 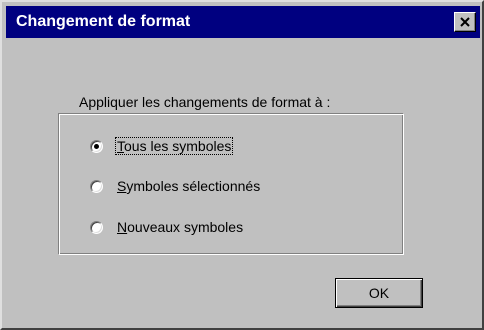 I want to click on radio-all-symbols: Tous les symboles, so click(x=162, y=146).